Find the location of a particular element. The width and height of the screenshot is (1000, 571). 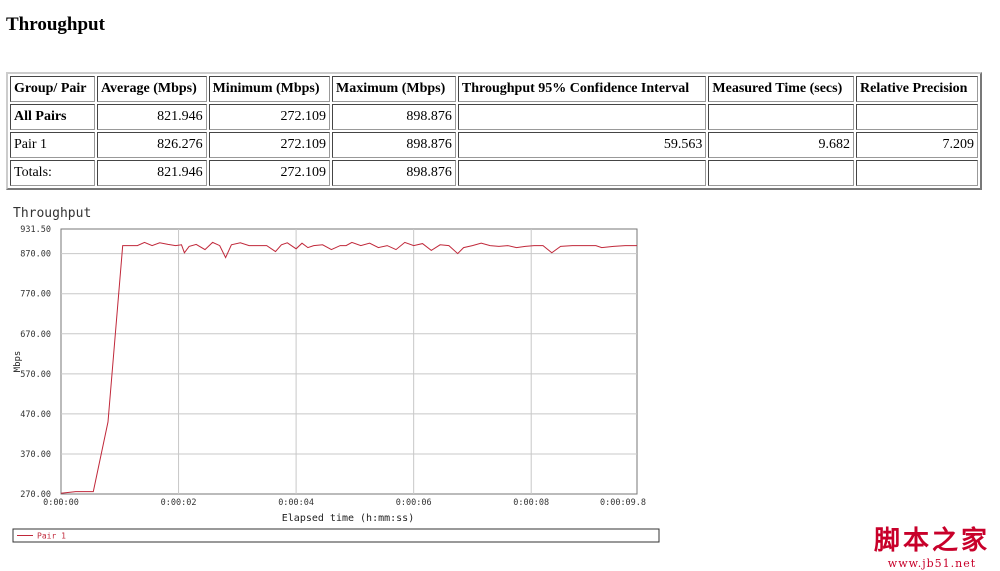

column-header: Relative Precision is located at coordinates (917, 89).